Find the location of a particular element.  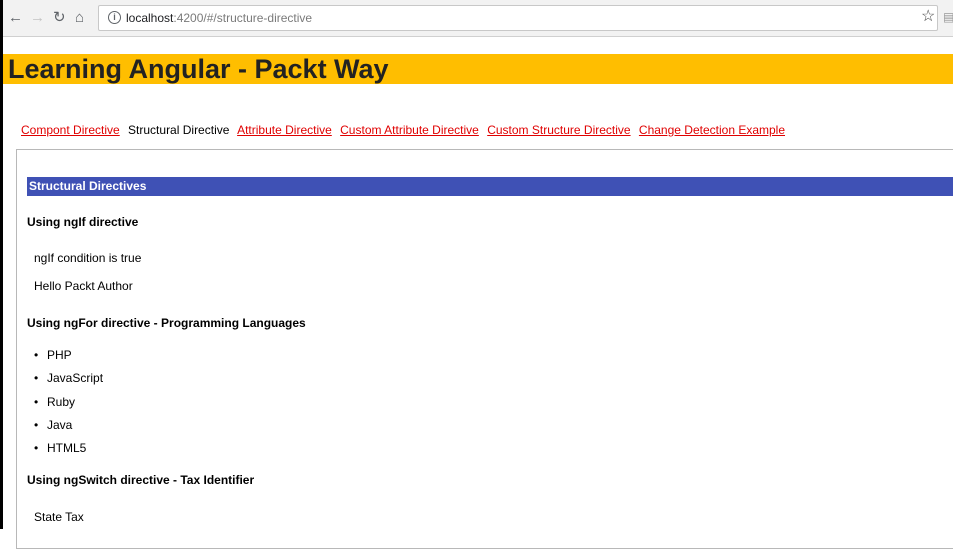

nav-link-component-directive: Compont Directive is located at coordinates (70, 130).